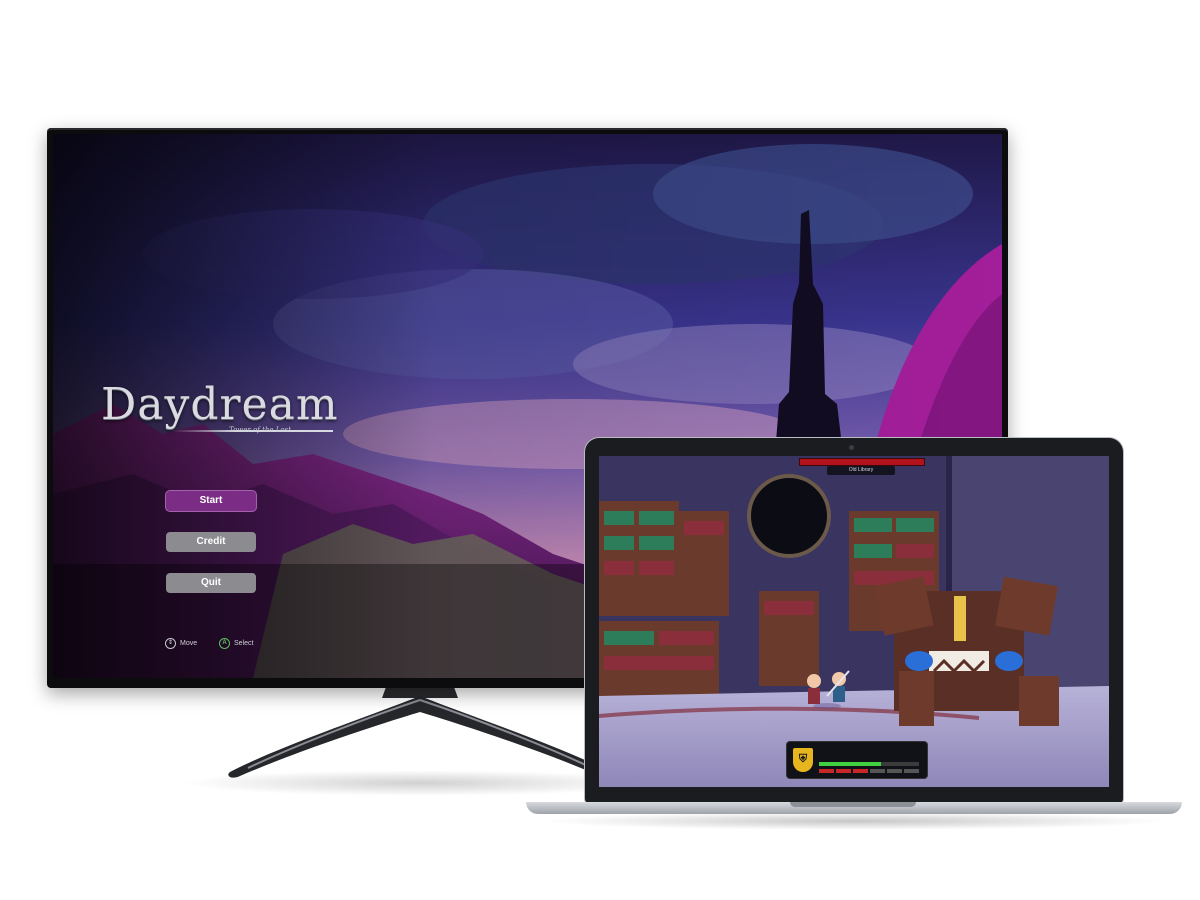 This screenshot has width=1200, height=900. I want to click on player-health-fill, so click(850, 764).